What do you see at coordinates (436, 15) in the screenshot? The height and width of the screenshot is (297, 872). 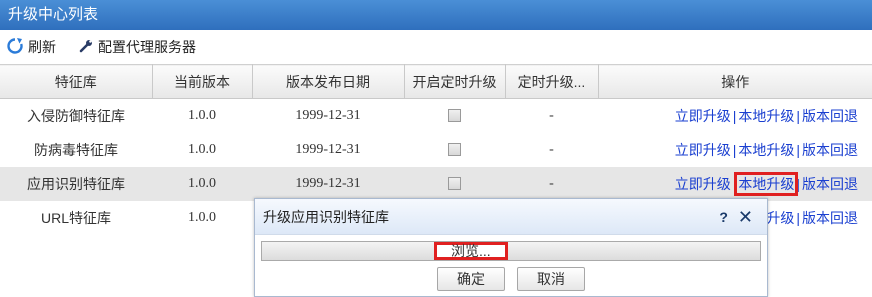 I see `panel-title: 升级中心列表` at bounding box center [436, 15].